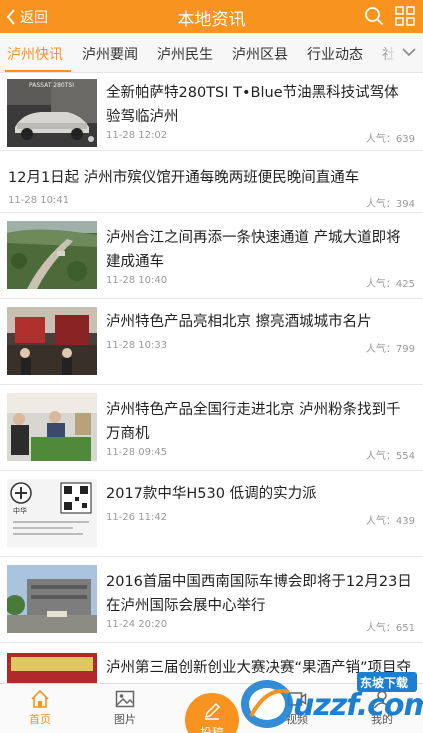 Image resolution: width=423 pixels, height=733 pixels. I want to click on news-popularity: 人气：639, so click(390, 139).